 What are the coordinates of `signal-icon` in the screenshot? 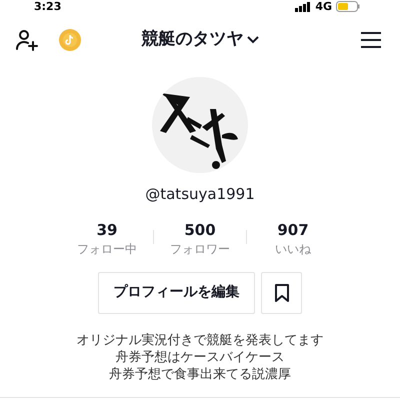 It's located at (303, 7).